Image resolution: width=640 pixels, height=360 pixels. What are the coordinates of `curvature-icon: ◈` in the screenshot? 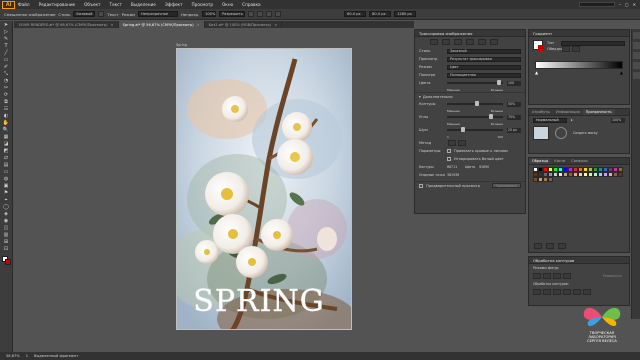 It's located at (6, 214).